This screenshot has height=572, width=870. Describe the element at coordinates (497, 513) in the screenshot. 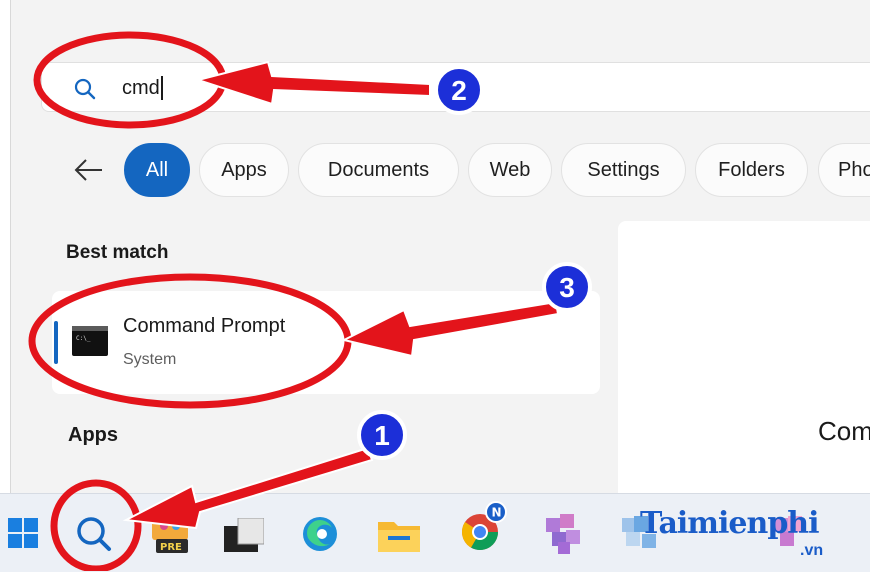

I see `chrome-badge: N` at that location.